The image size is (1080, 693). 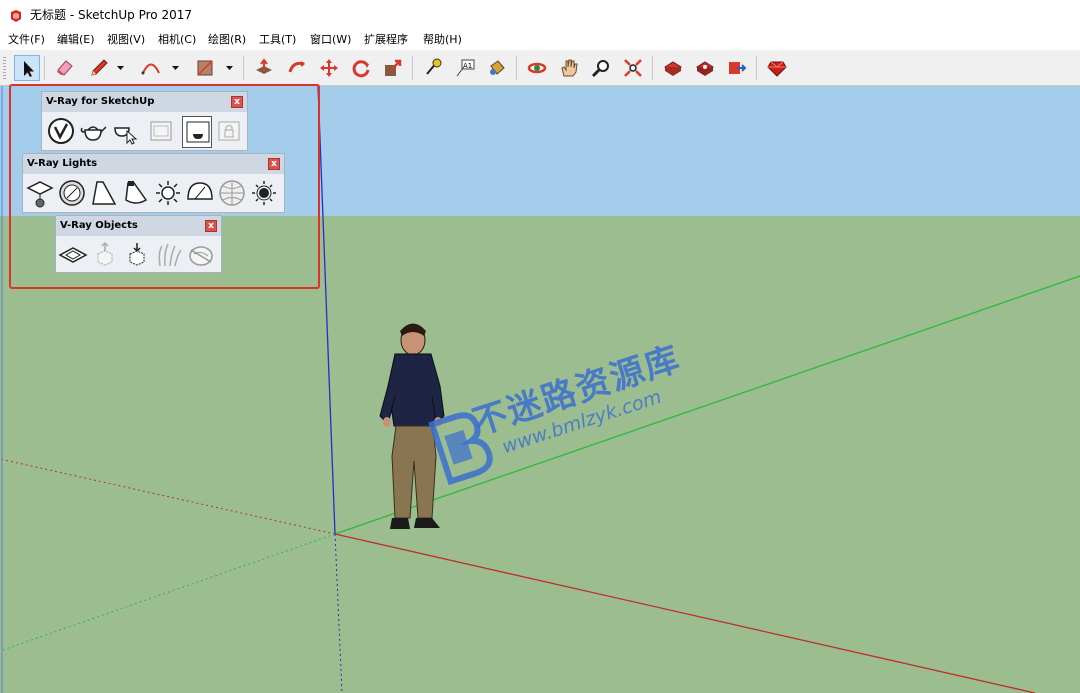 I want to click on select-arrow-icon, so click(x=27, y=68).